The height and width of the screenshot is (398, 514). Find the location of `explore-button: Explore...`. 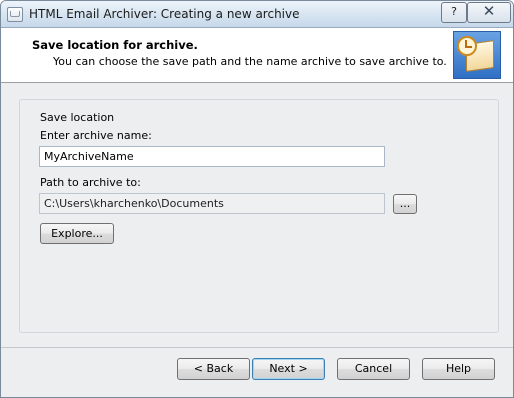

explore-button: Explore... is located at coordinates (77, 233).